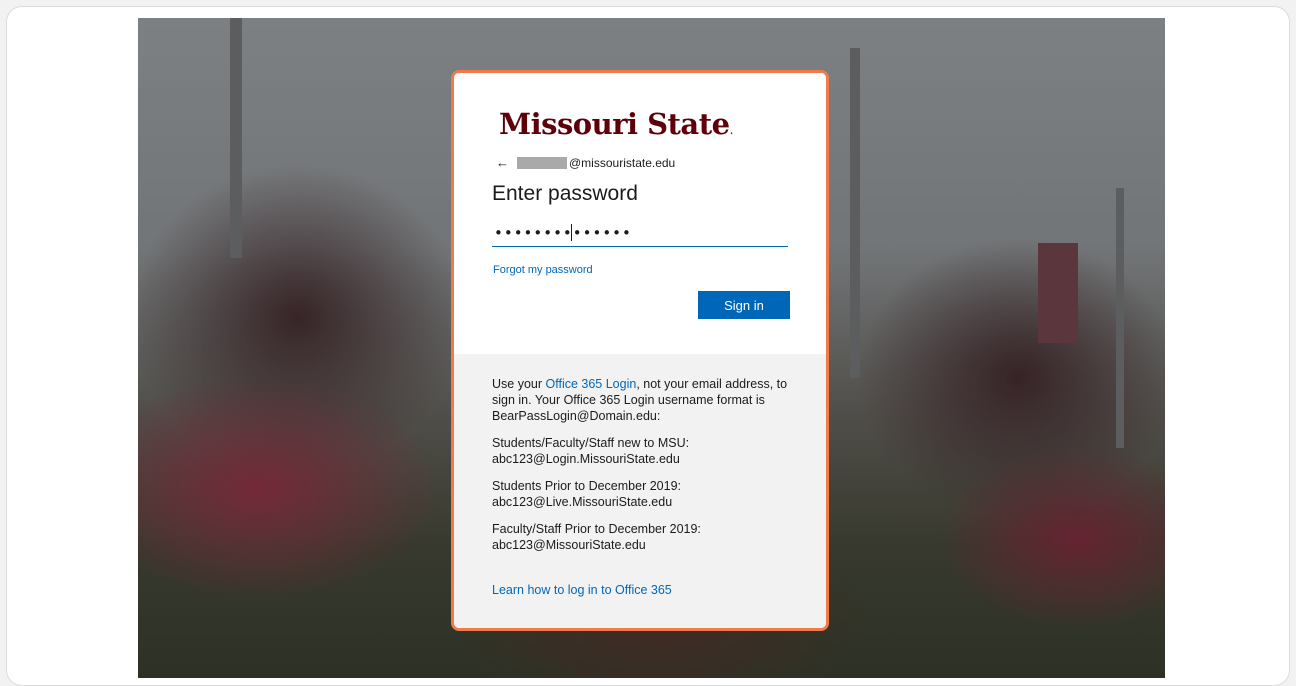 This screenshot has height=686, width=1296. I want to click on email-domain: @missouristate.edu, so click(622, 162).